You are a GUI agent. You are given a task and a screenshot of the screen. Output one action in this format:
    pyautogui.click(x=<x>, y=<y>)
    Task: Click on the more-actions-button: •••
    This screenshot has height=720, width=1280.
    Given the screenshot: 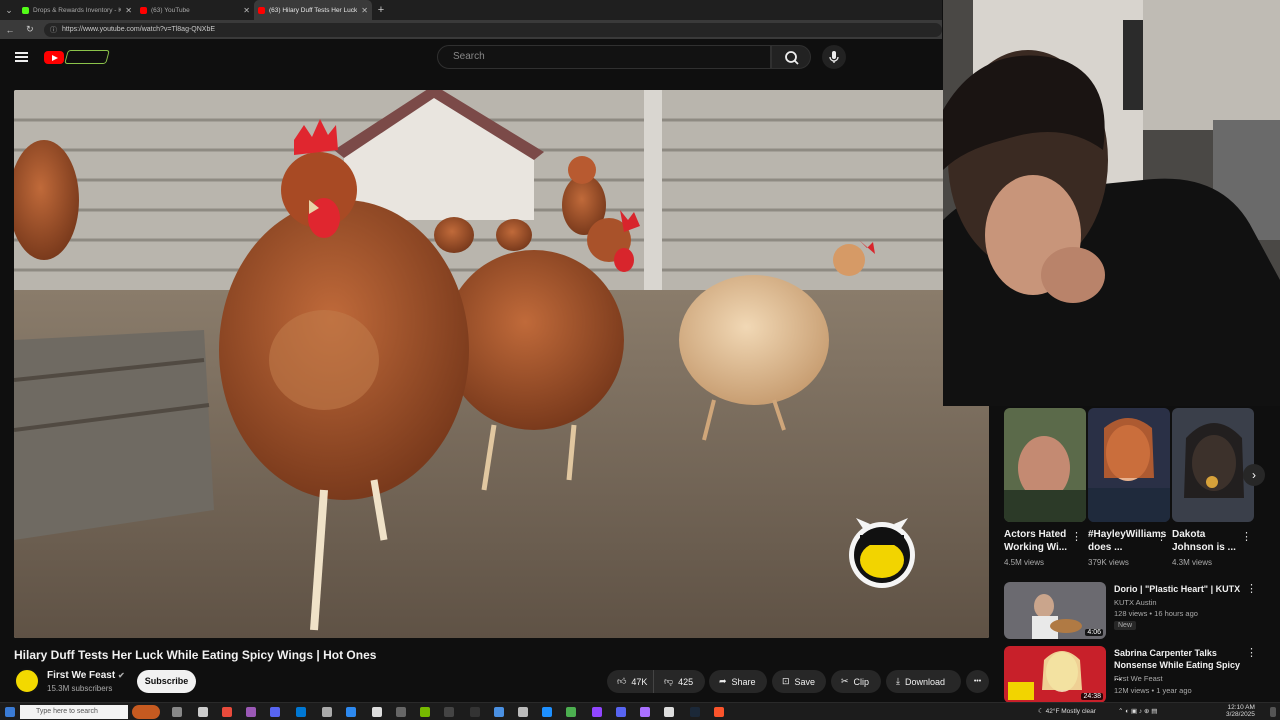 What is the action you would take?
    pyautogui.click(x=977, y=681)
    